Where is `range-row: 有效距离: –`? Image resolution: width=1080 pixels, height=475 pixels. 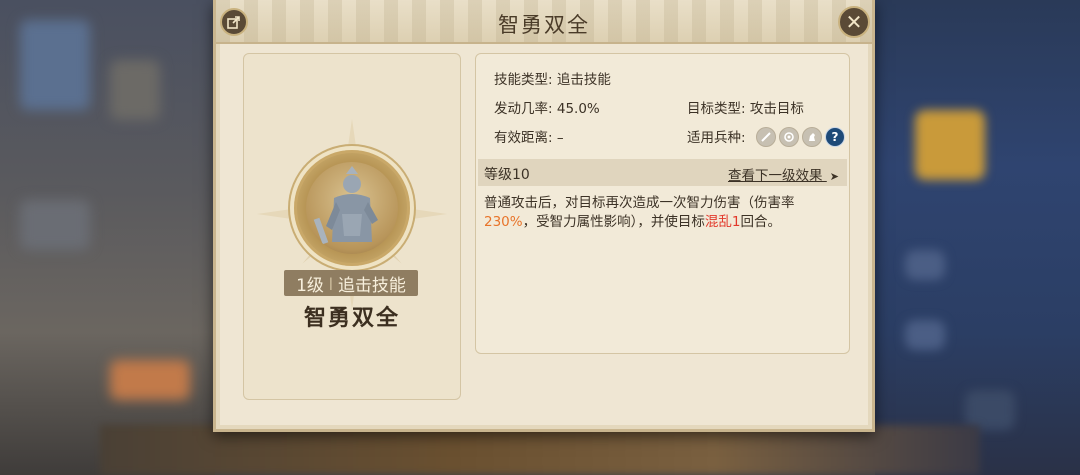
range-row: 有效距离: – is located at coordinates (529, 136).